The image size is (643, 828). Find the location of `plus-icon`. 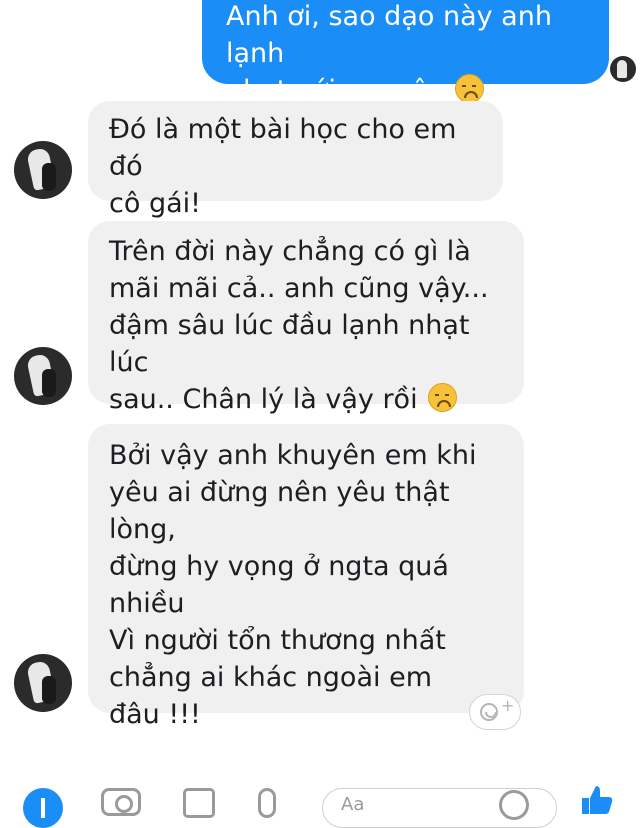

plus-icon is located at coordinates (43, 808).